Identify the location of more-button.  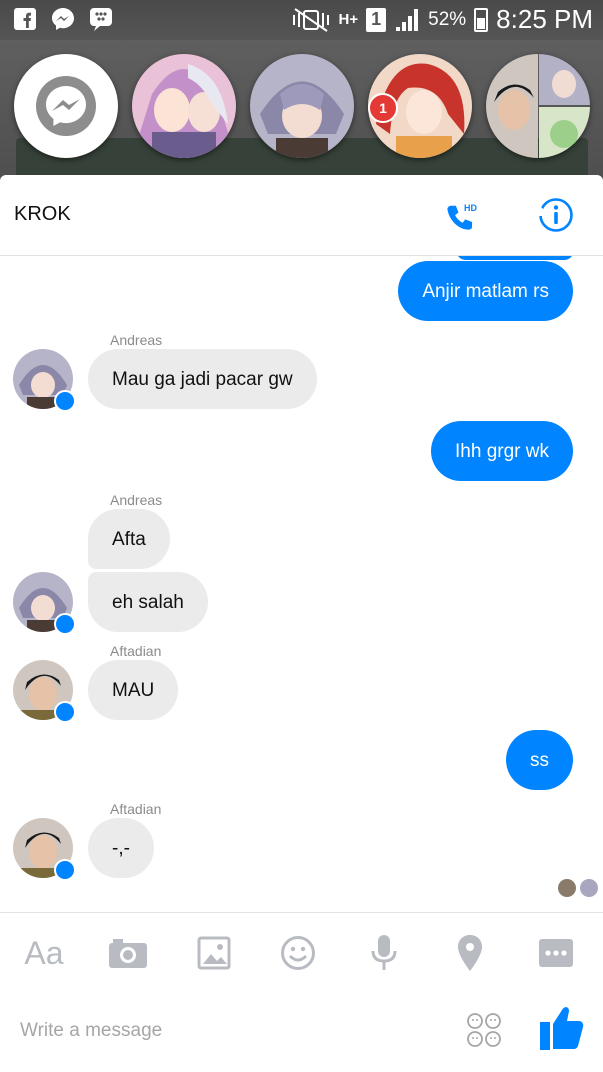
(556, 953).